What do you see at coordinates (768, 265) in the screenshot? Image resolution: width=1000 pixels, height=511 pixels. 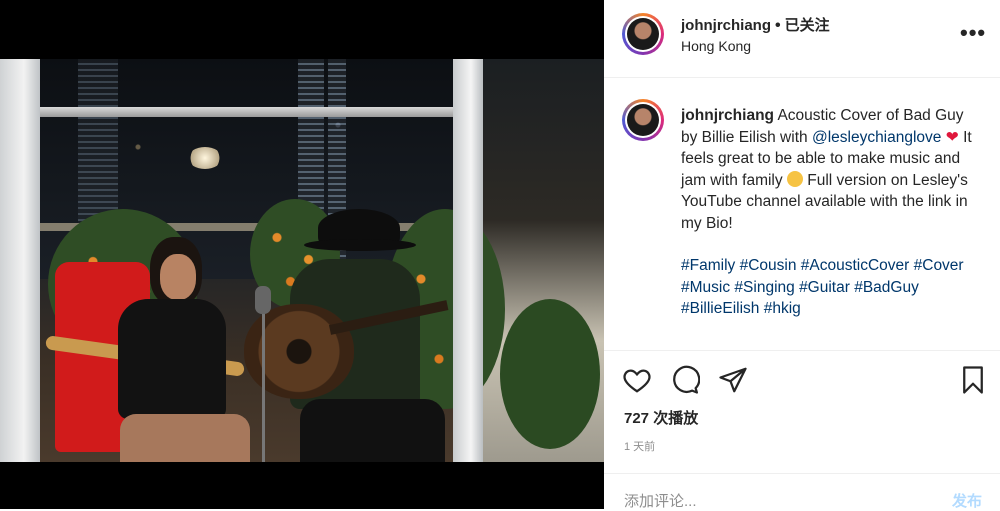 I see `hashtag-link: #Cousin` at bounding box center [768, 265].